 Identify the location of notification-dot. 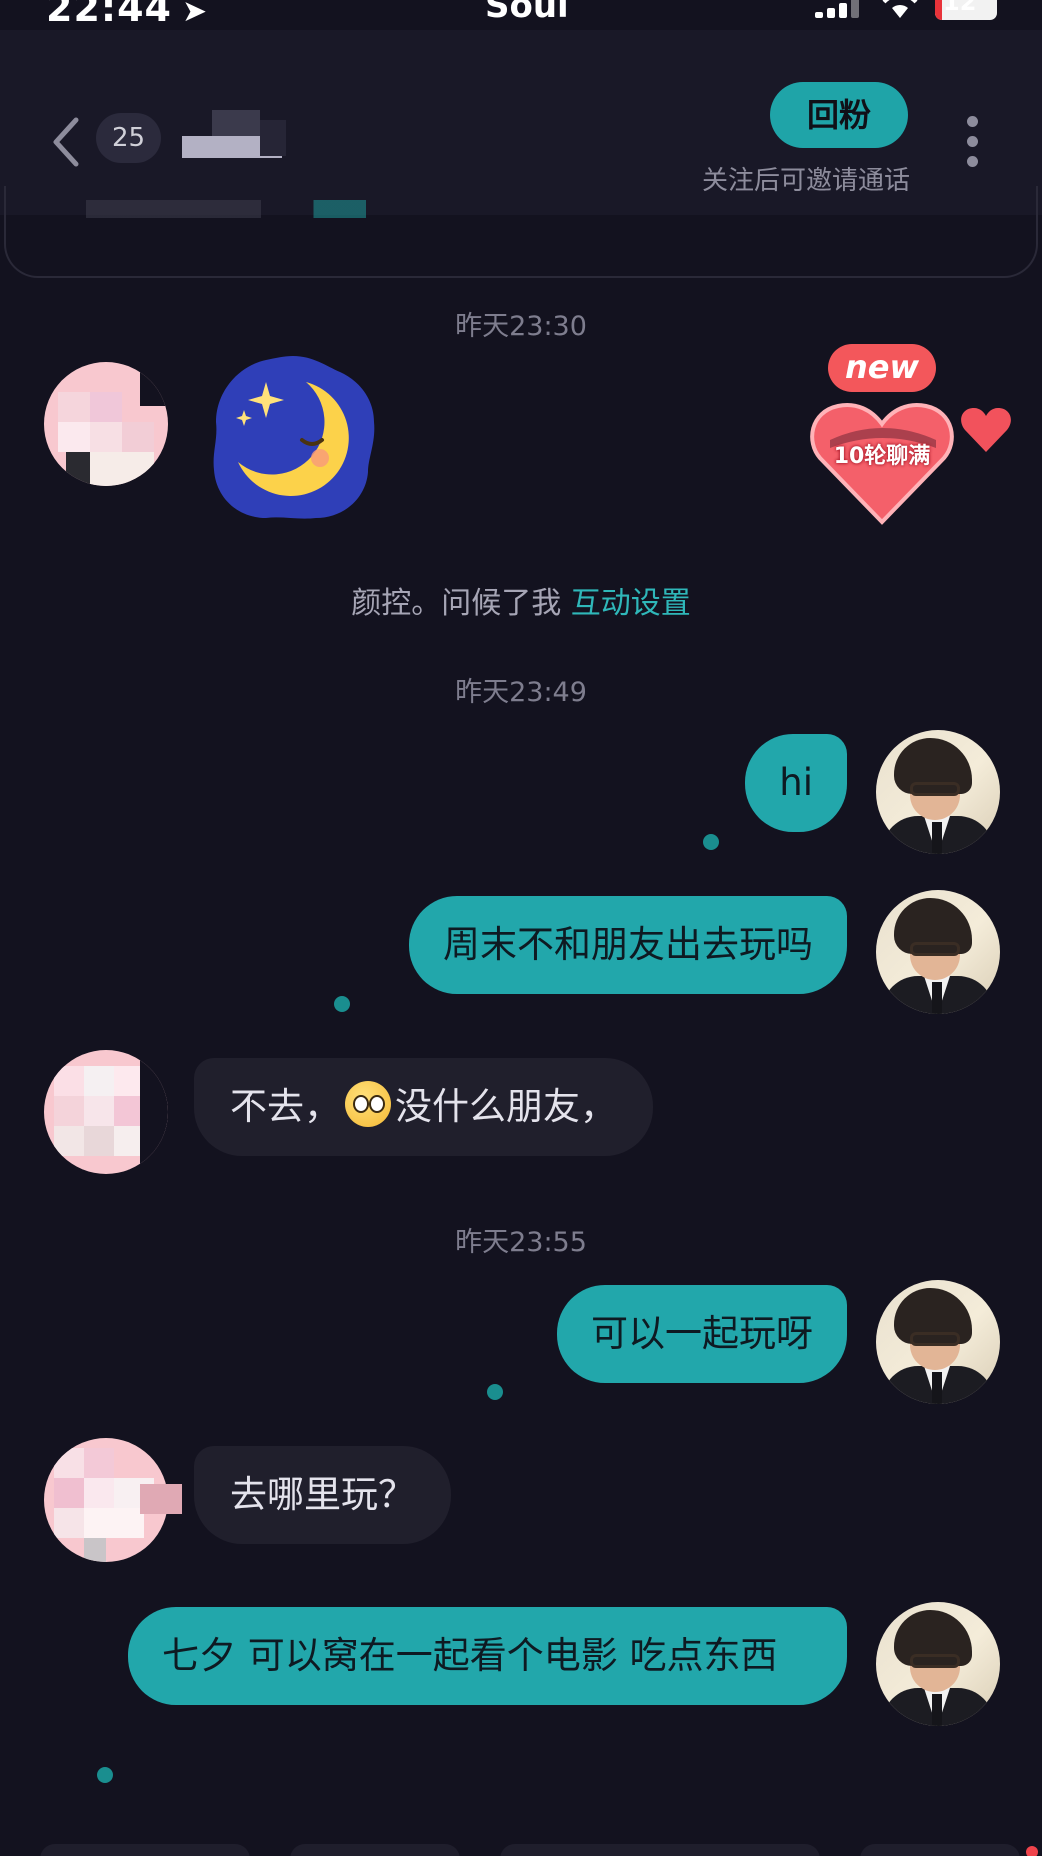
(1032, 1851).